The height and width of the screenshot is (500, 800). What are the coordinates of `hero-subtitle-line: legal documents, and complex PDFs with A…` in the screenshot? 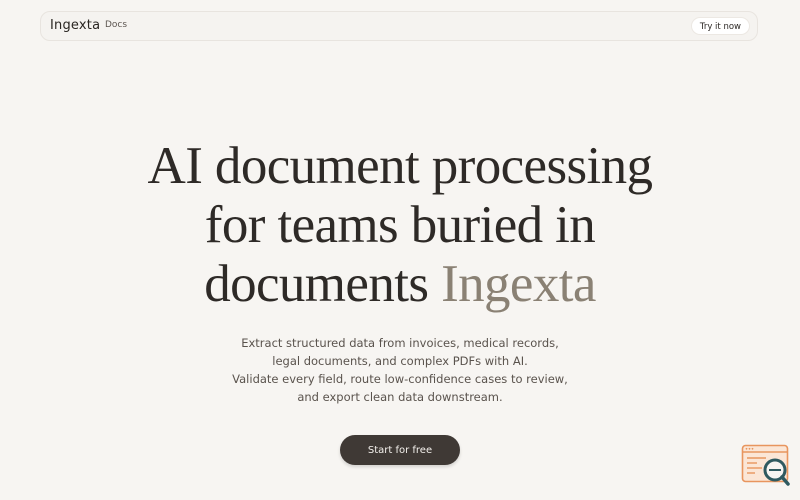 It's located at (400, 361).